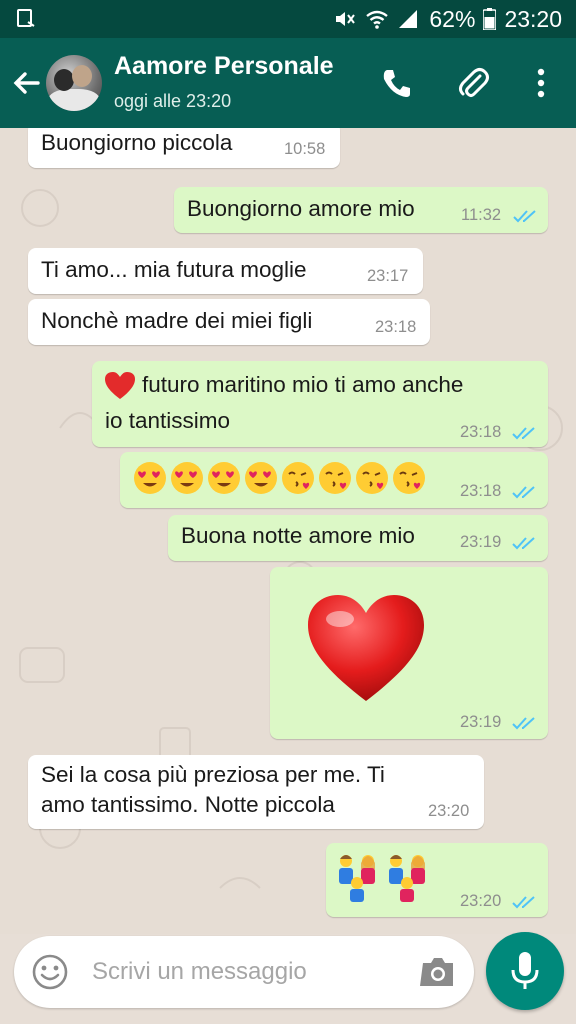  What do you see at coordinates (397, 83) in the screenshot?
I see `phone-icon` at bounding box center [397, 83].